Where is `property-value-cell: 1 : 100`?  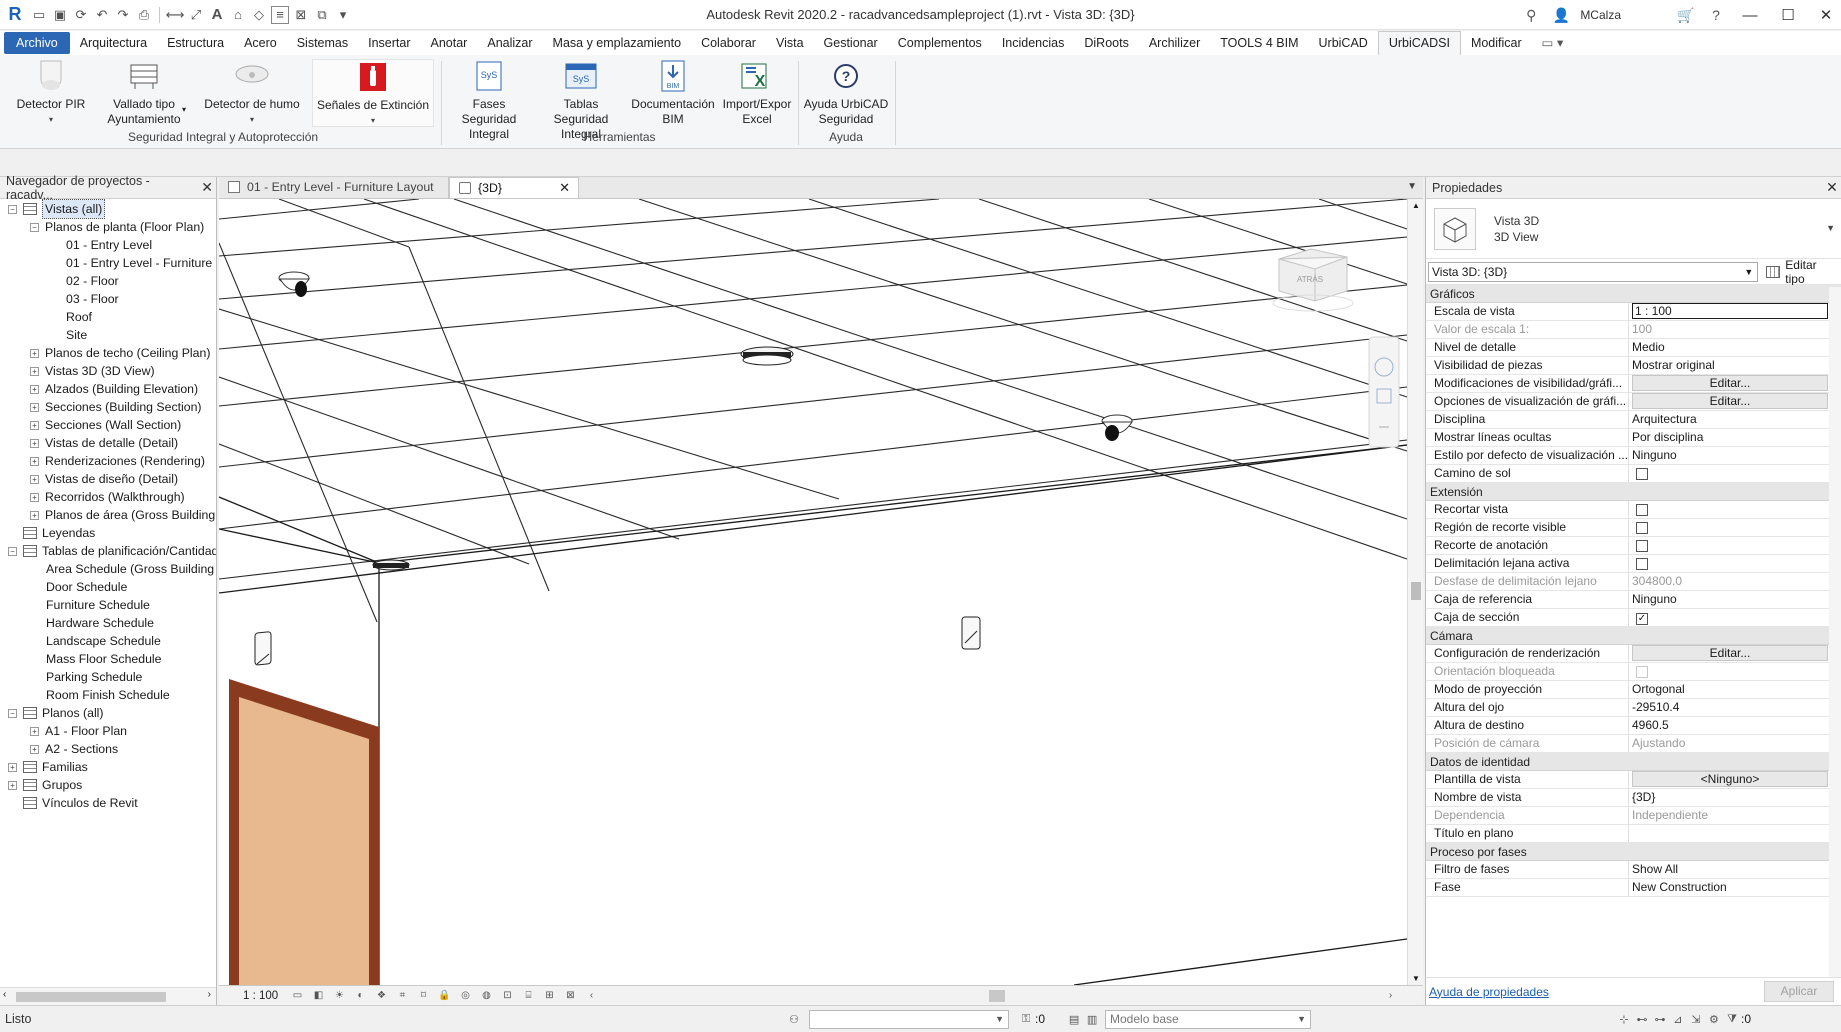
property-value-cell: 1 : 100 is located at coordinates (1735, 311).